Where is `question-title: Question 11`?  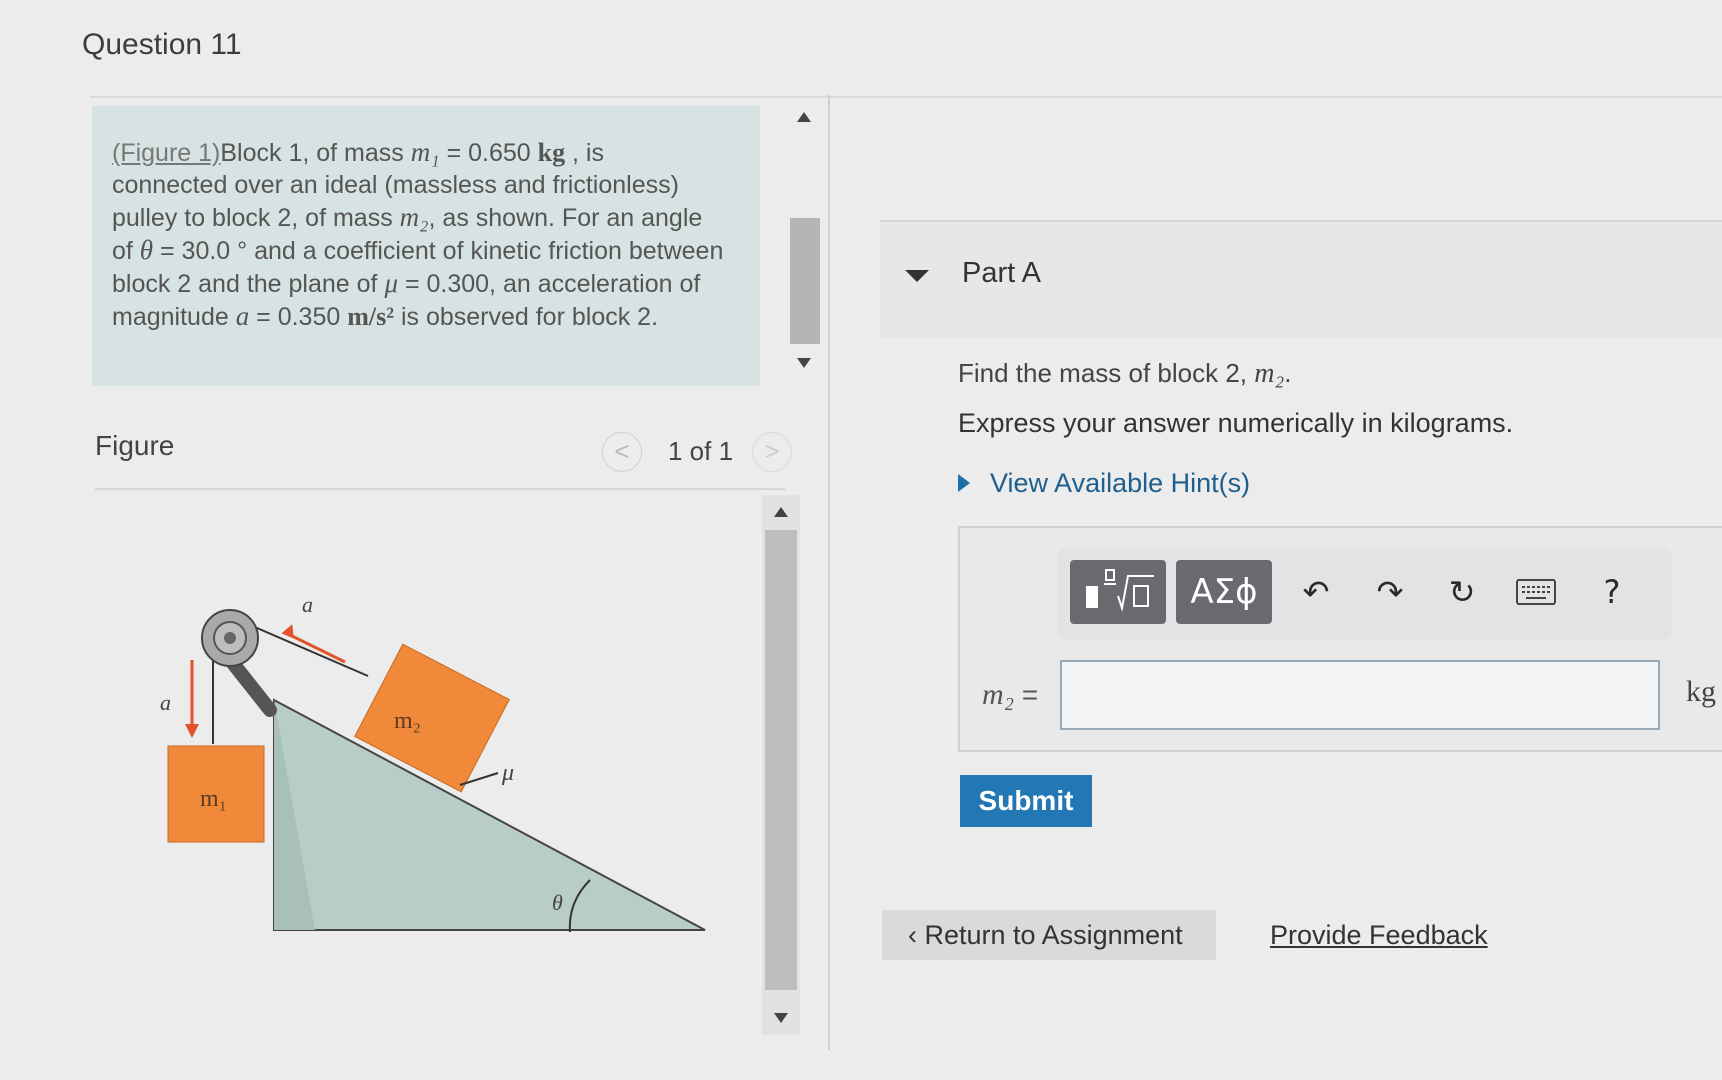
question-title: Question 11 is located at coordinates (162, 44).